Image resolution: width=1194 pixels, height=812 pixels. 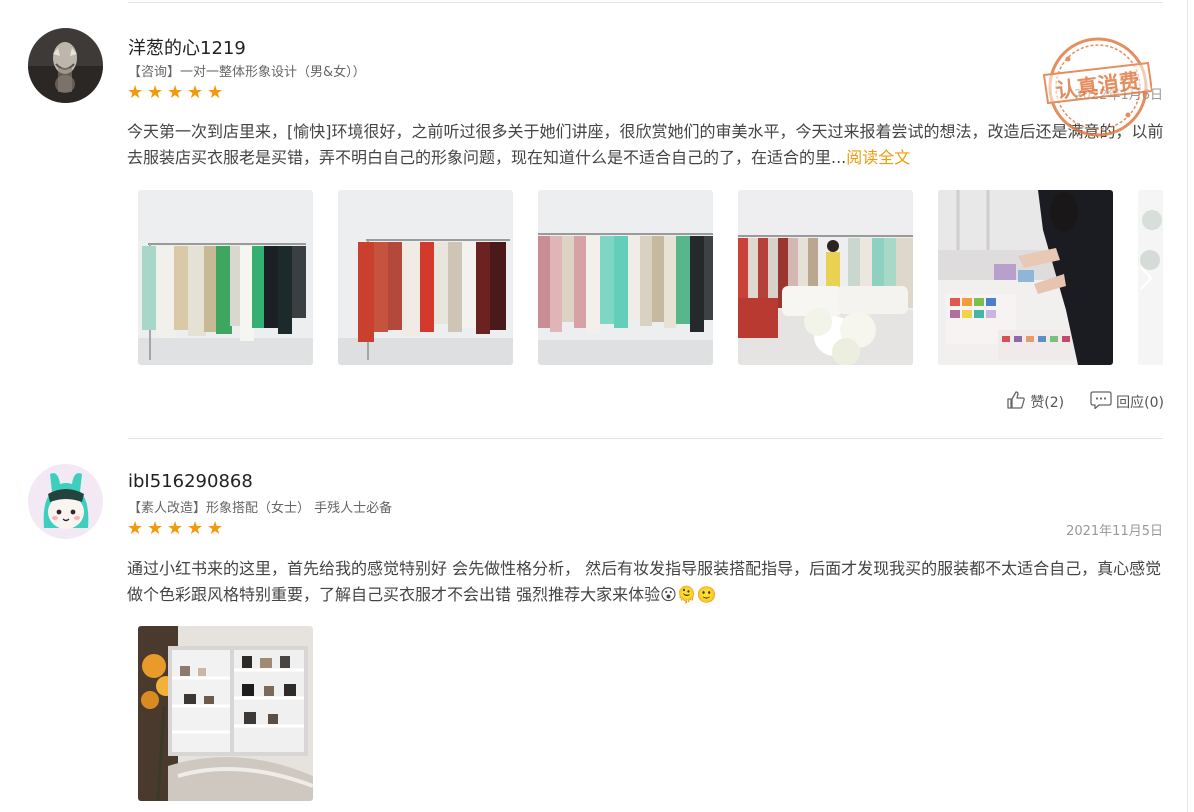 What do you see at coordinates (1047, 403) in the screenshot?
I see `like-count: 赞(2)` at bounding box center [1047, 403].